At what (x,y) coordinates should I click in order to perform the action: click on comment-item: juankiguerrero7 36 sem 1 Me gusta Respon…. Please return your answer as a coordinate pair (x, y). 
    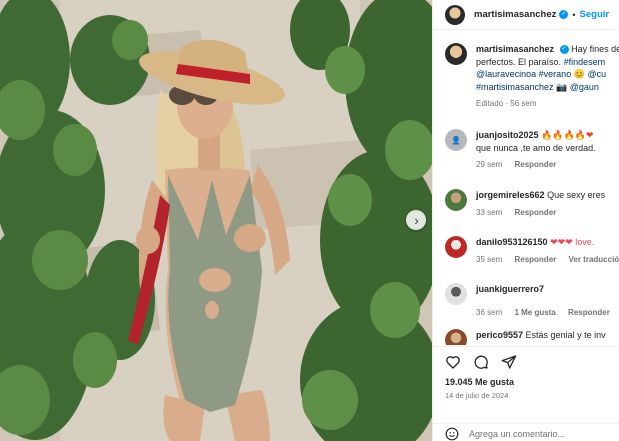
    Looking at the image, I should click on (532, 300).